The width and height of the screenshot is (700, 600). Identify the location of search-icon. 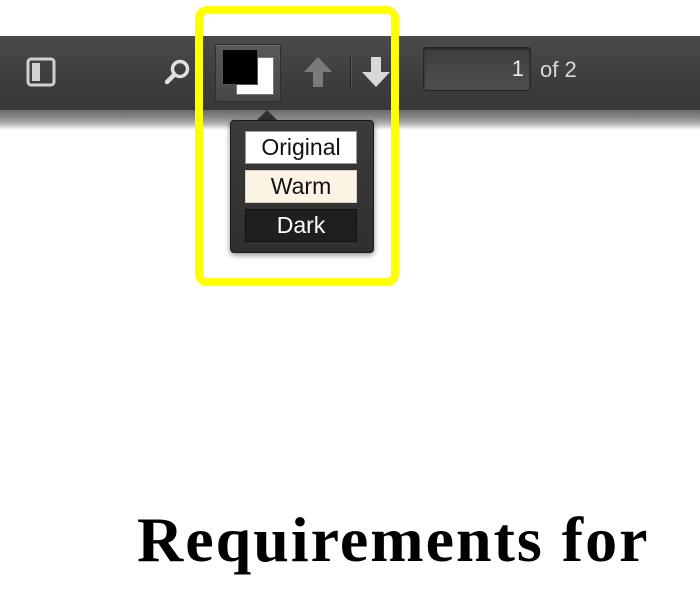
(177, 72).